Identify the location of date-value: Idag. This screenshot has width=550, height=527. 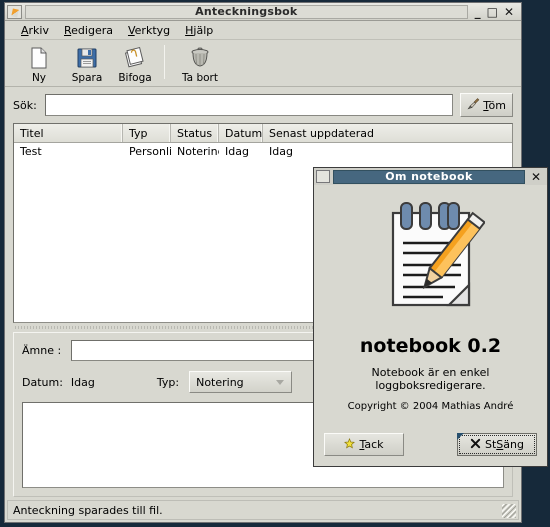
(82, 382).